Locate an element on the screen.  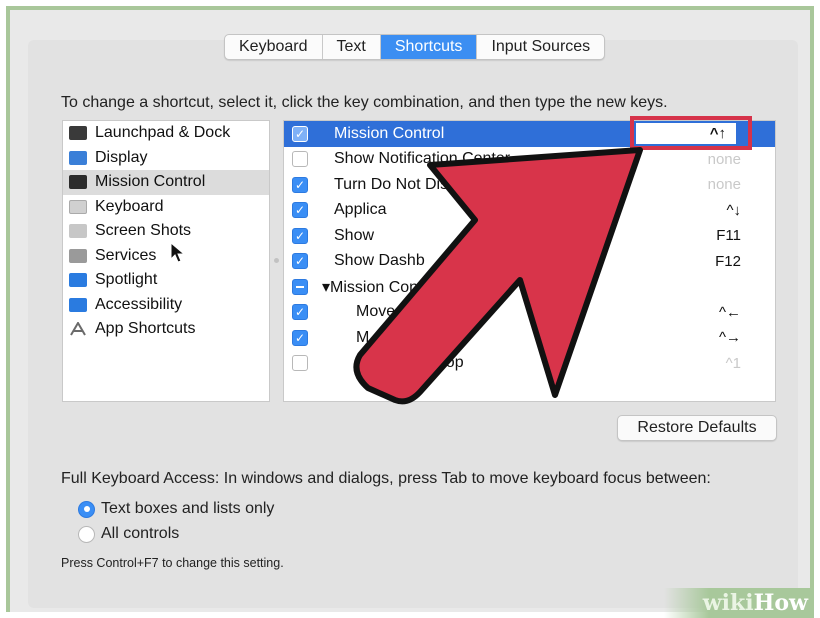
shortcut-label: Applica is located at coordinates (360, 210).